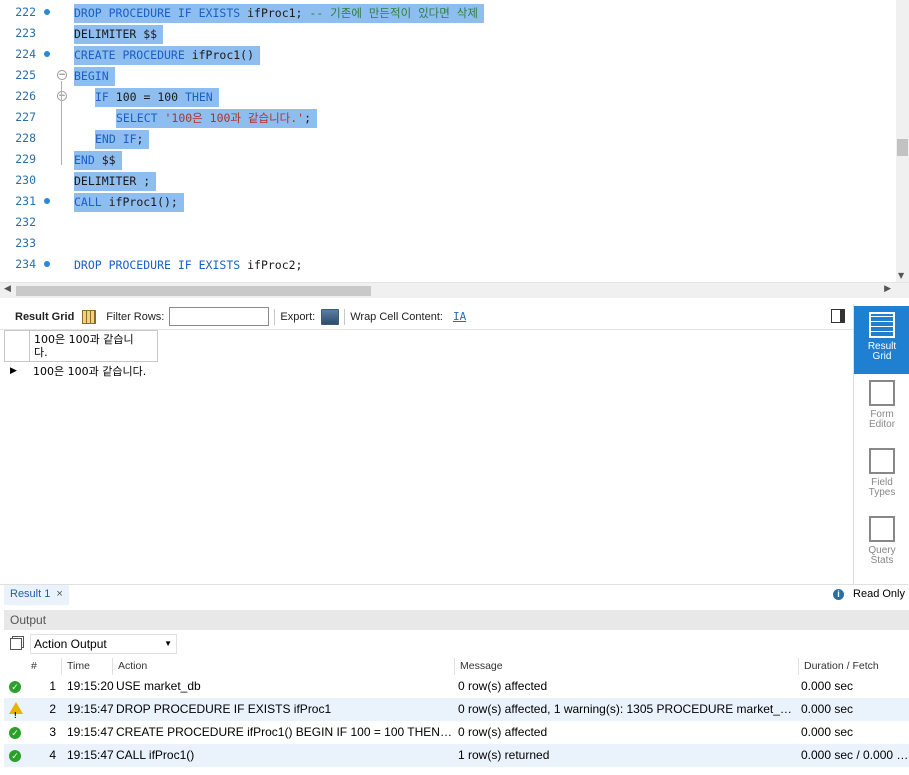  What do you see at coordinates (448, 201) in the screenshot?
I see `editor-line: 231 CALL ifProc1();` at bounding box center [448, 201].